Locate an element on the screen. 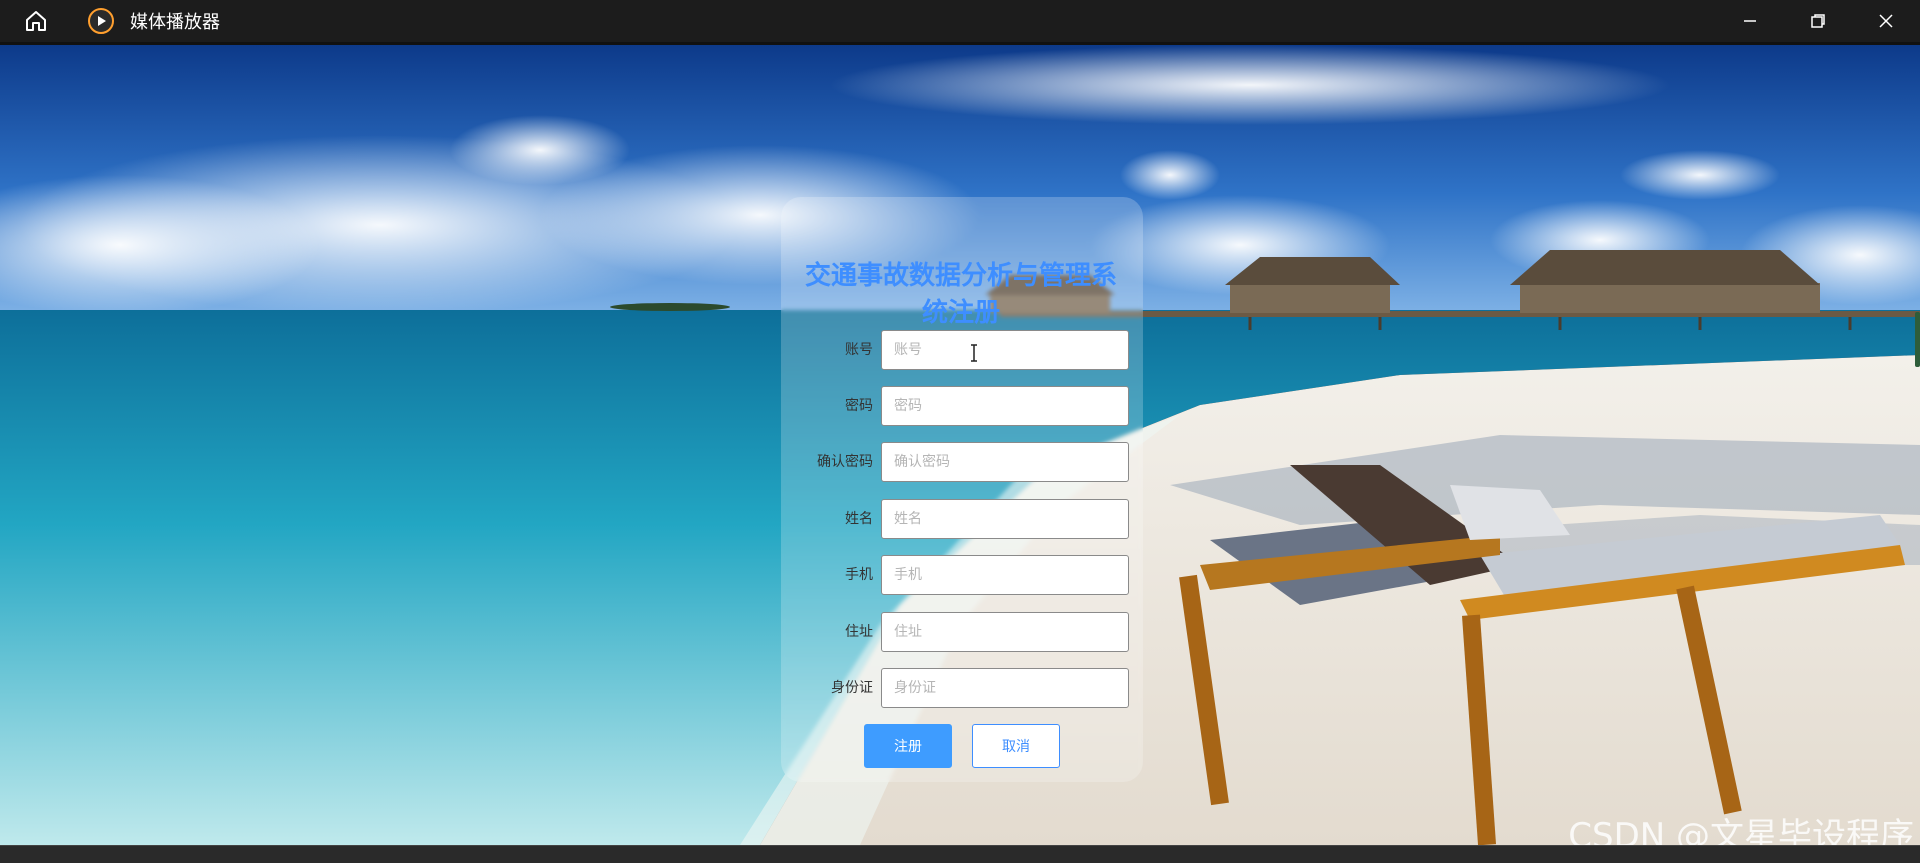  name-row: 姓名 is located at coordinates (962, 519).